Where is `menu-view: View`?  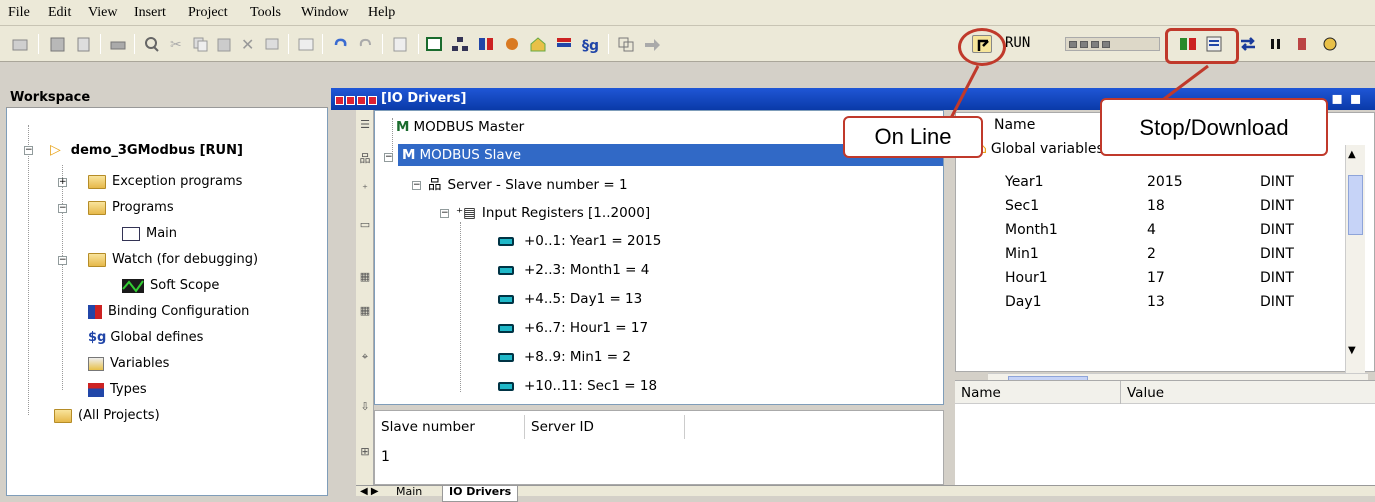 menu-view: View is located at coordinates (102, 13).